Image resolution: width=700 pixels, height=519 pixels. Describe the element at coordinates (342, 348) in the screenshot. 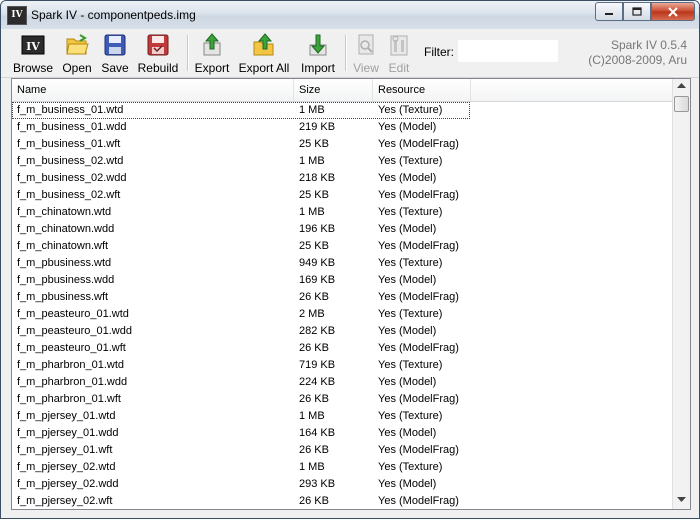

I see `list-row: f_m_peasteuro_01.wft 26 KB Yes (ModelFrag)` at that location.